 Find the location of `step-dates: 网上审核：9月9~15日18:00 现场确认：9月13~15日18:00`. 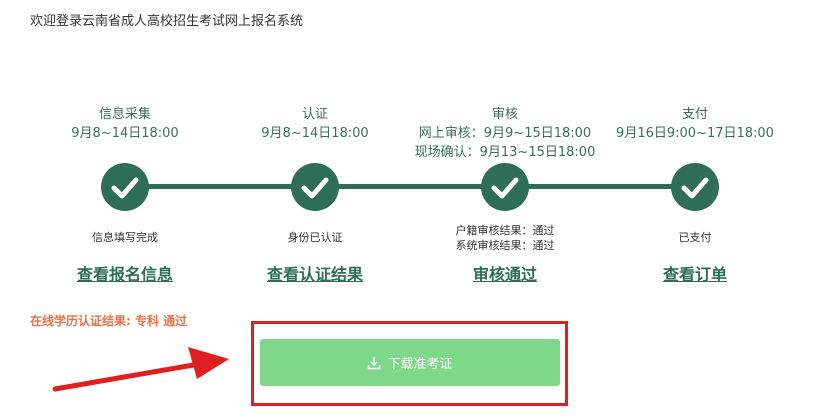

step-dates: 网上审核：9月9~15日18:00 现场确认：9月13~15日18:00 is located at coordinates (505, 143).